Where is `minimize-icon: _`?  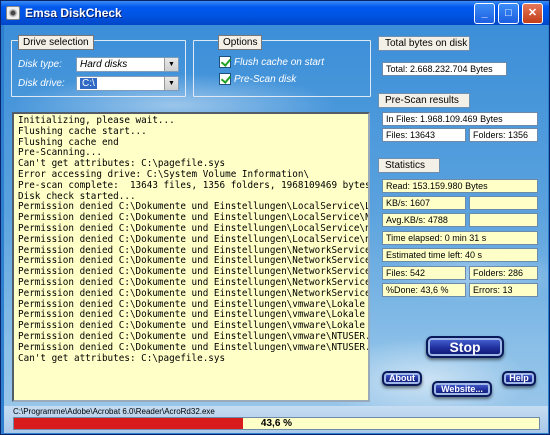
minimize-icon: _ is located at coordinates (484, 13).